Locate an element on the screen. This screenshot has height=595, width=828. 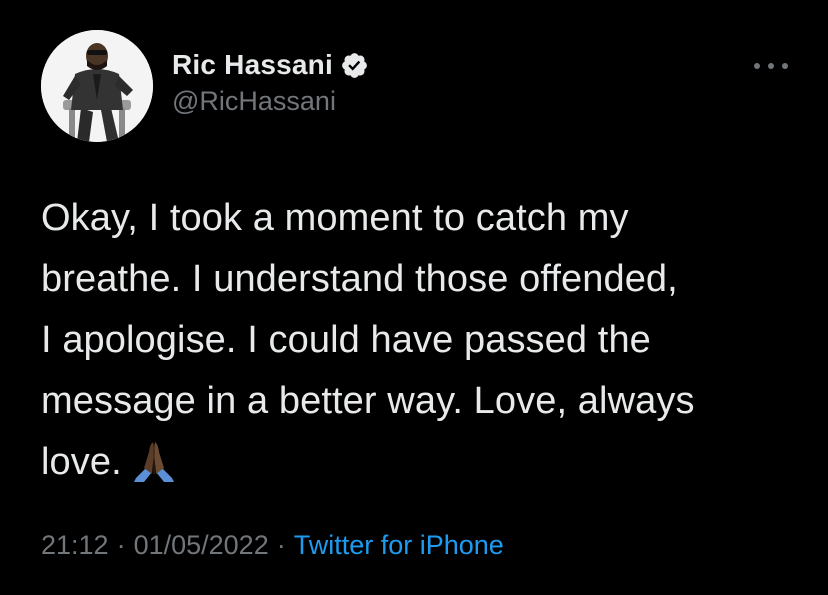
tweet-line: Okay, I took a moment to catch my is located at coordinates (335, 218).